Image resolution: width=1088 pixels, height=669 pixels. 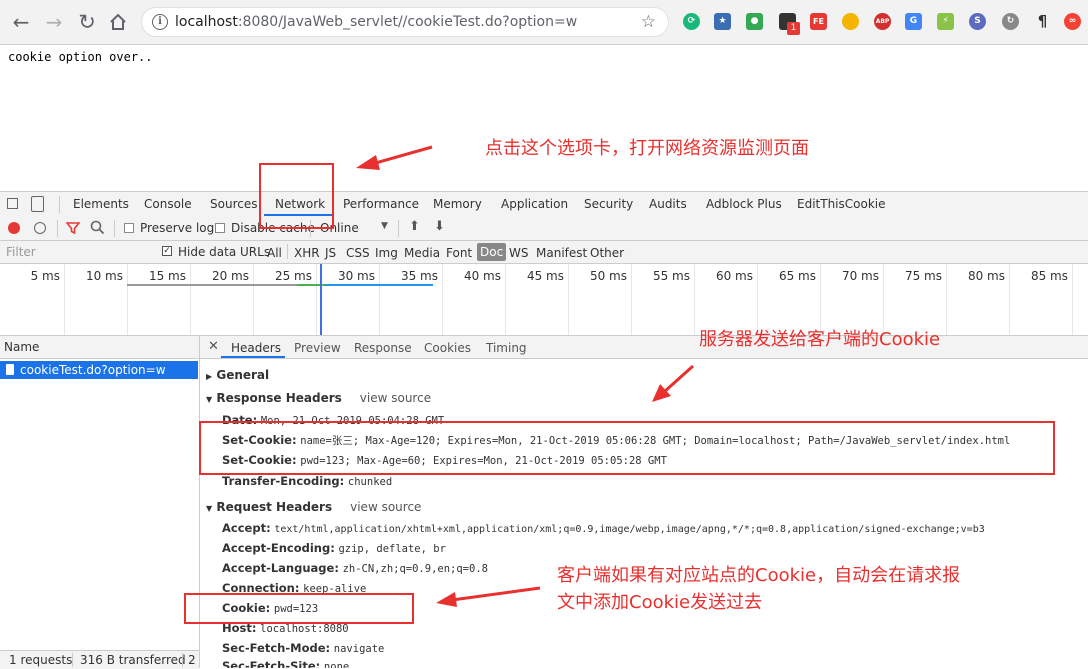 I want to click on annotation-network-tab: 点击这个选项卡，打开网络资源监测页面, so click(x=647, y=148).